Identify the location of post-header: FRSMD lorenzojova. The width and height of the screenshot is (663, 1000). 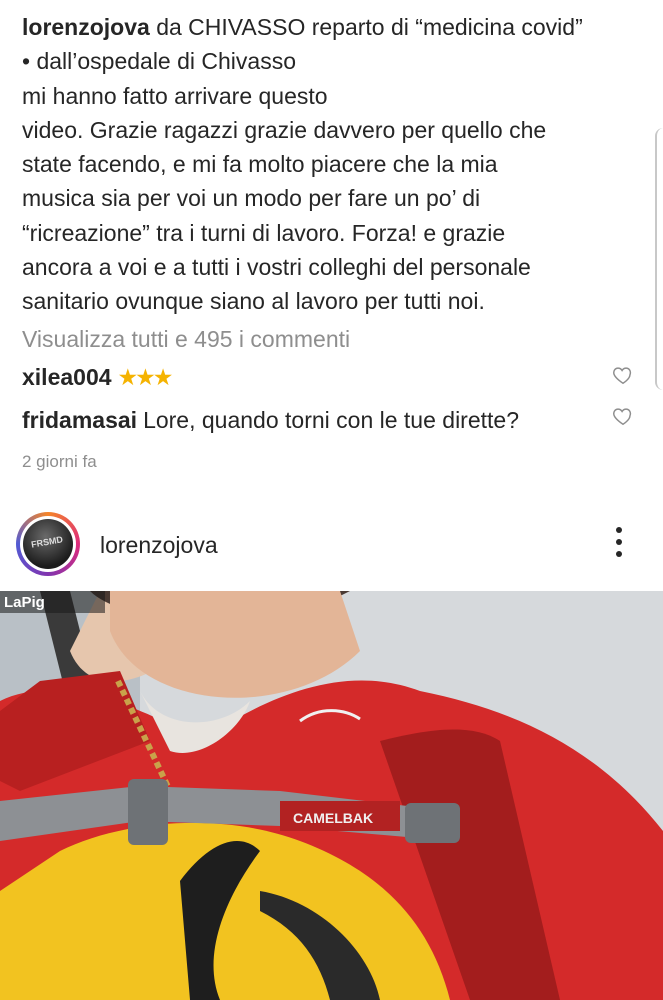
(331, 544).